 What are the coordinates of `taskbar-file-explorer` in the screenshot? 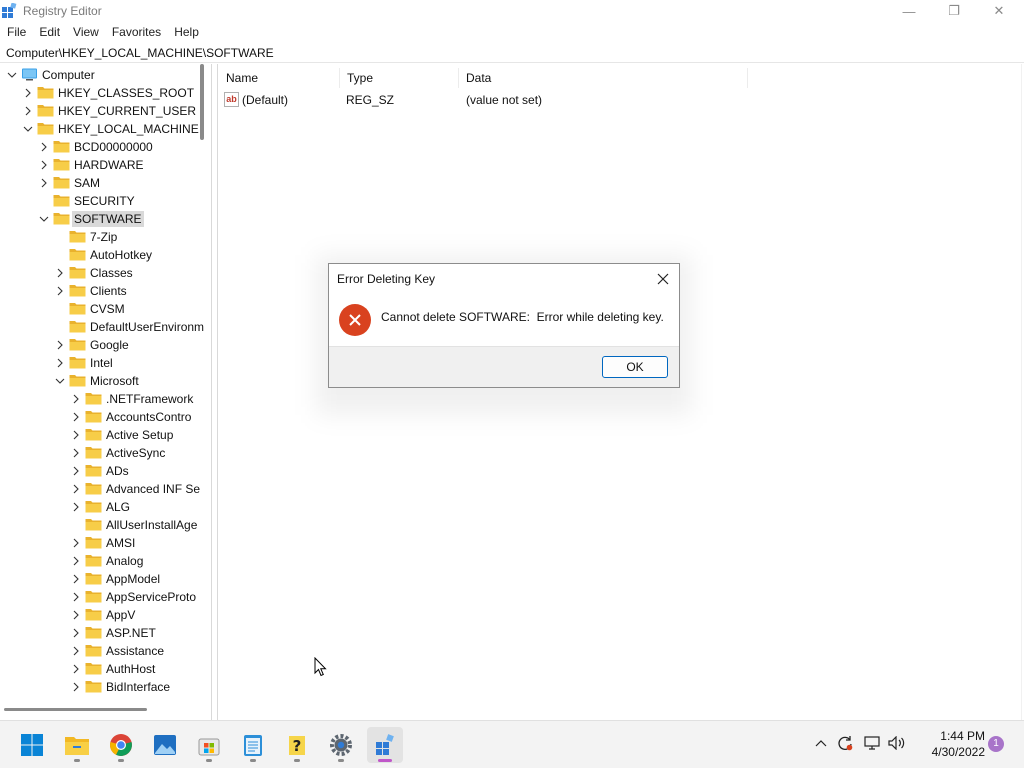 It's located at (77, 745).